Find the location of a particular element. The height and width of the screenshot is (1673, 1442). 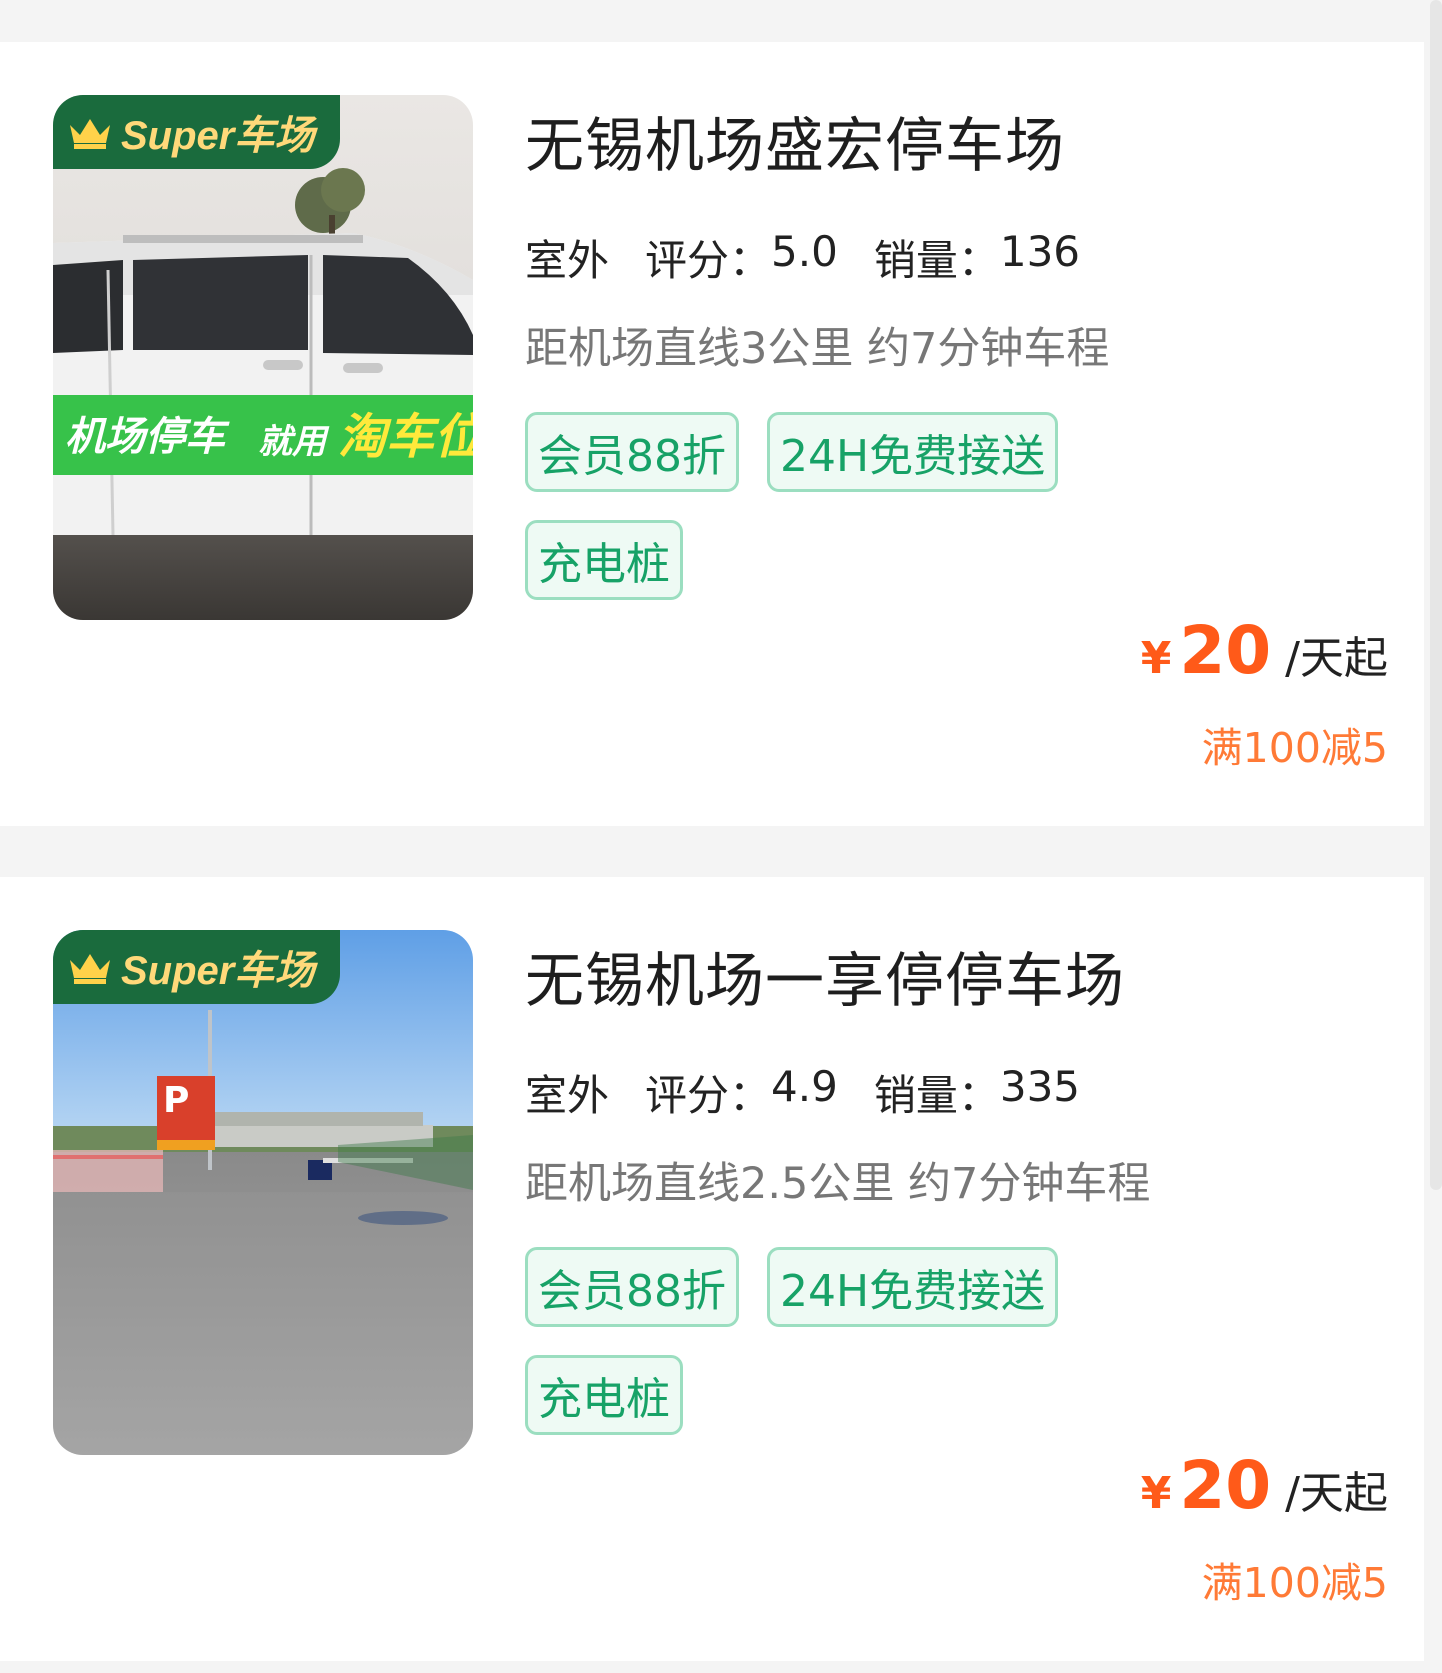

sales: 销量： 335 is located at coordinates (977, 1092).